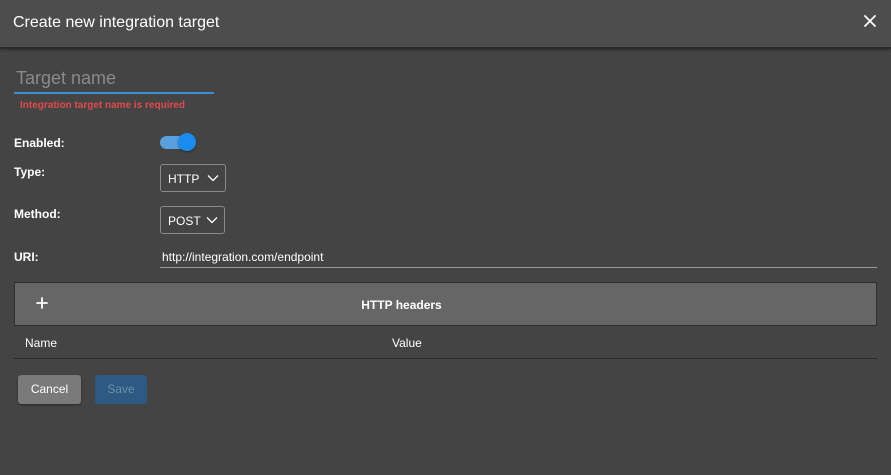  I want to click on uri-input, so click(520, 257).